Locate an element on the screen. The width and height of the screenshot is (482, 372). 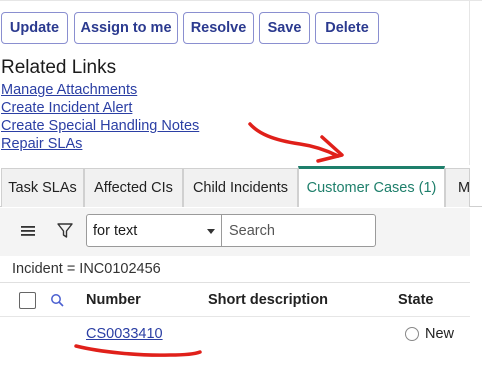
tab-task-slas: Task SLAs is located at coordinates (42, 187).